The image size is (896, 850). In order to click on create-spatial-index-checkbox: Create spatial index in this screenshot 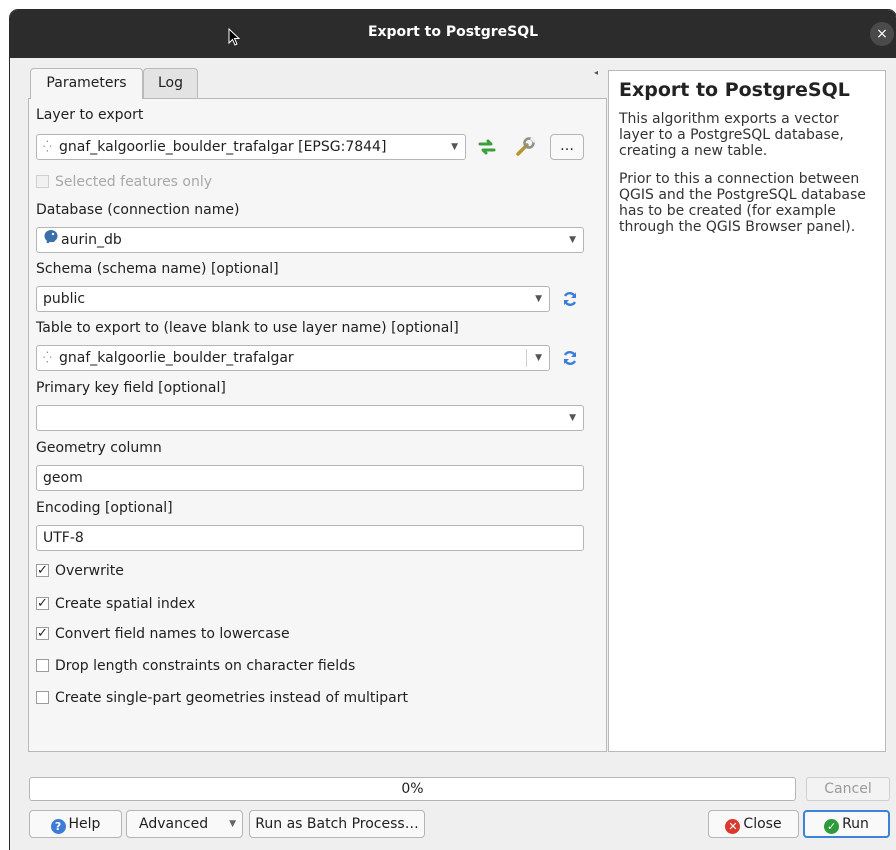, I will do `click(115, 604)`.